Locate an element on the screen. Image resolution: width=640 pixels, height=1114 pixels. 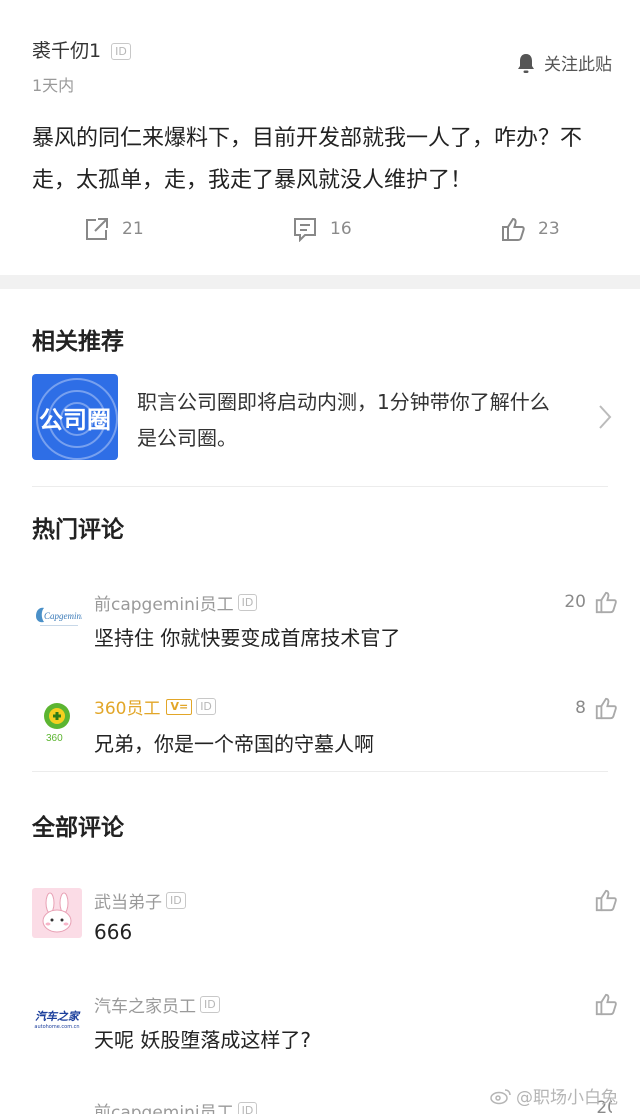
capgemini-logo-icon: Capgemini is located at coordinates (59, 616).